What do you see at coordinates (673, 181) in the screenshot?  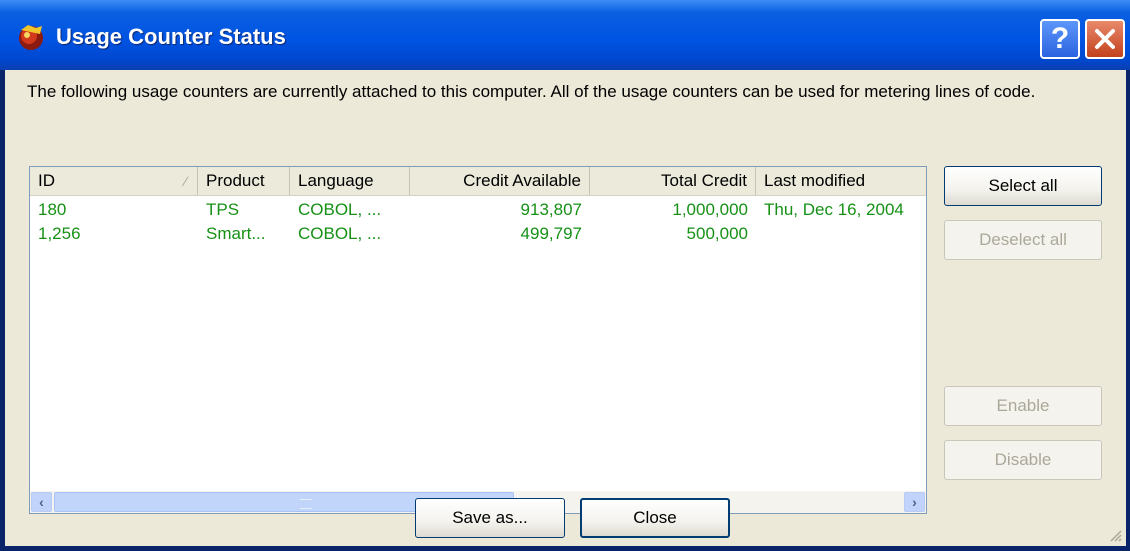 I see `column-header-total-credit: Total Credit` at bounding box center [673, 181].